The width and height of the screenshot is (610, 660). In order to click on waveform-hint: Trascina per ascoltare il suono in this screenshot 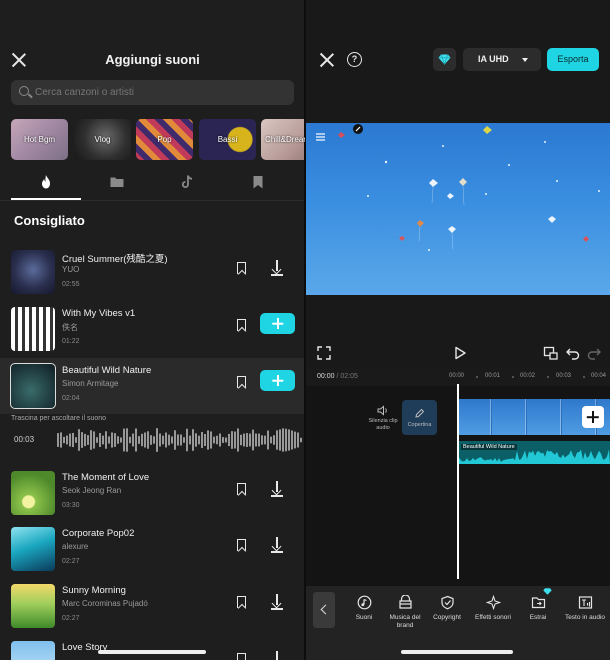, I will do `click(59, 418)`.